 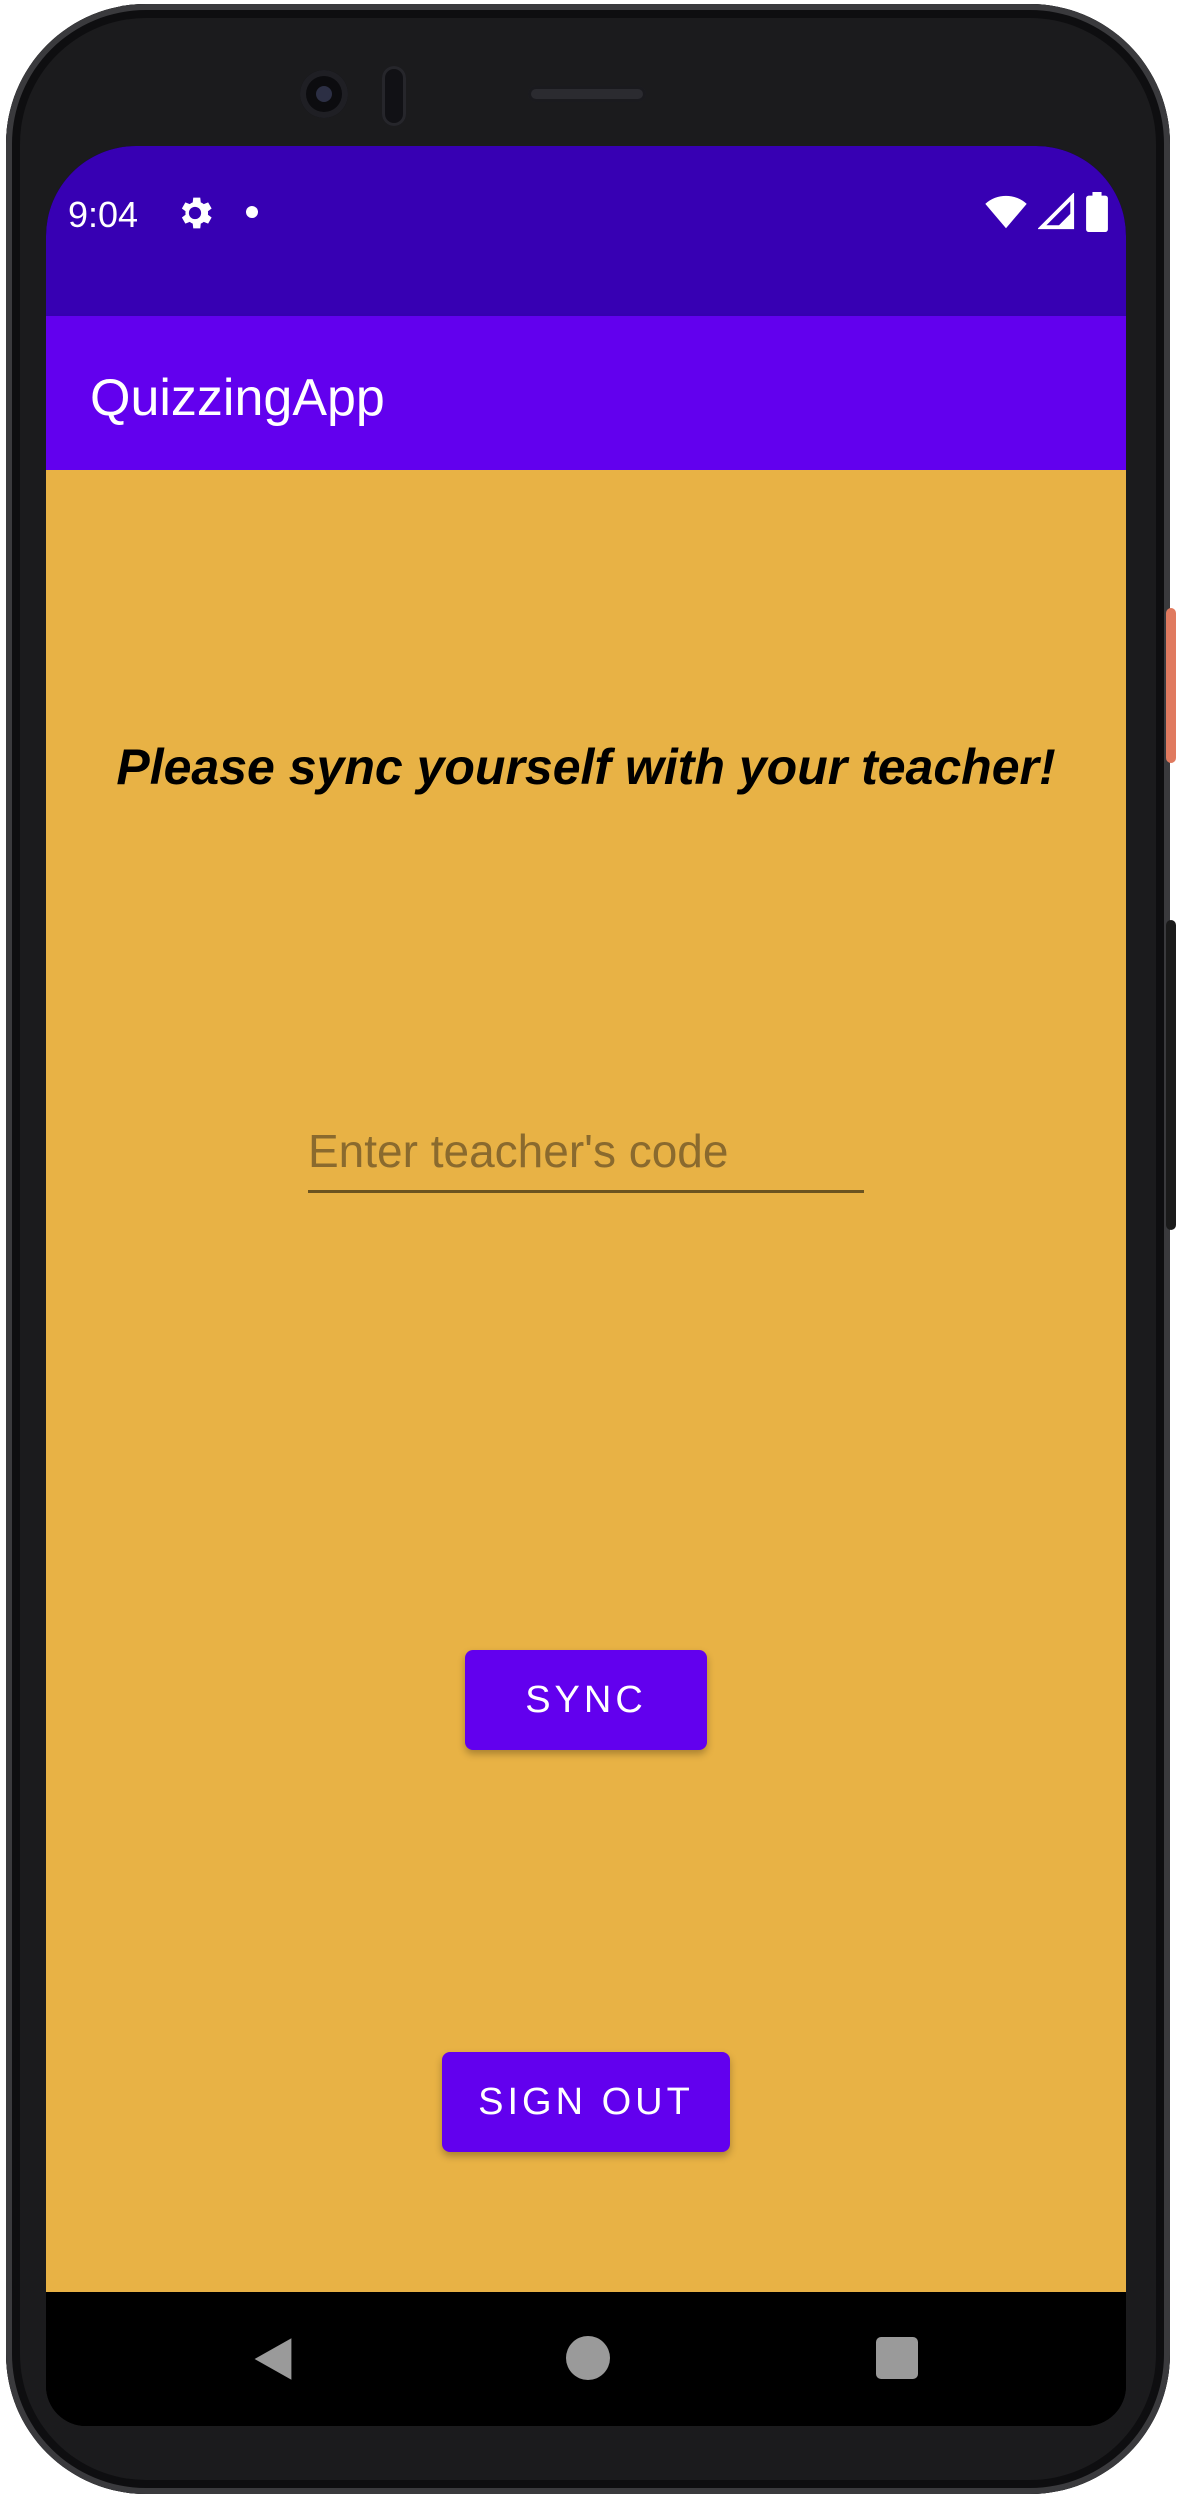 What do you see at coordinates (394, 96) in the screenshot?
I see `proximity-sensor` at bounding box center [394, 96].